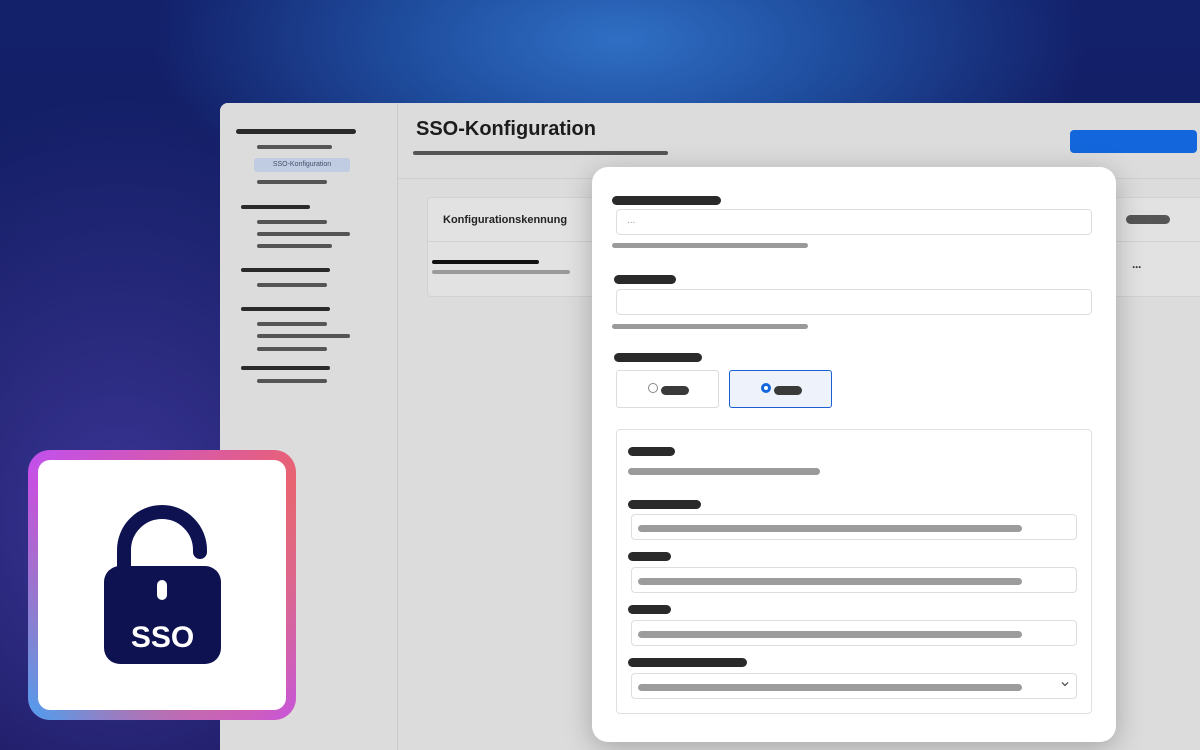 The image size is (1200, 750). Describe the element at coordinates (653, 388) in the screenshot. I see `radio-button` at that location.